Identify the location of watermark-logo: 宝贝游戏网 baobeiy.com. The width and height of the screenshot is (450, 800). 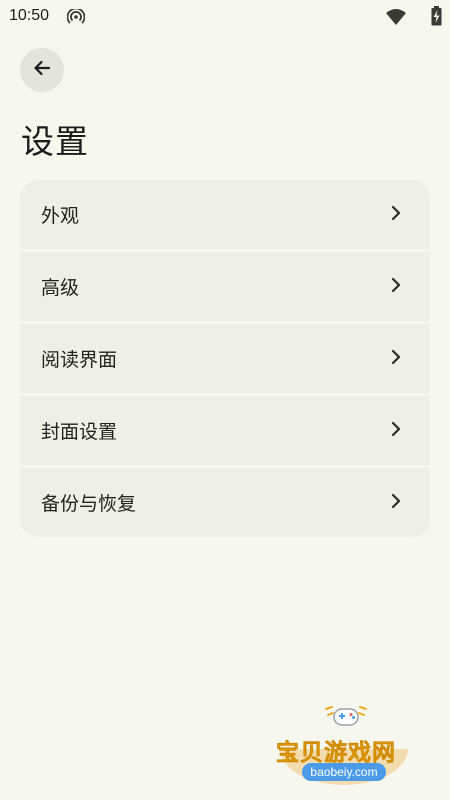
(347, 747).